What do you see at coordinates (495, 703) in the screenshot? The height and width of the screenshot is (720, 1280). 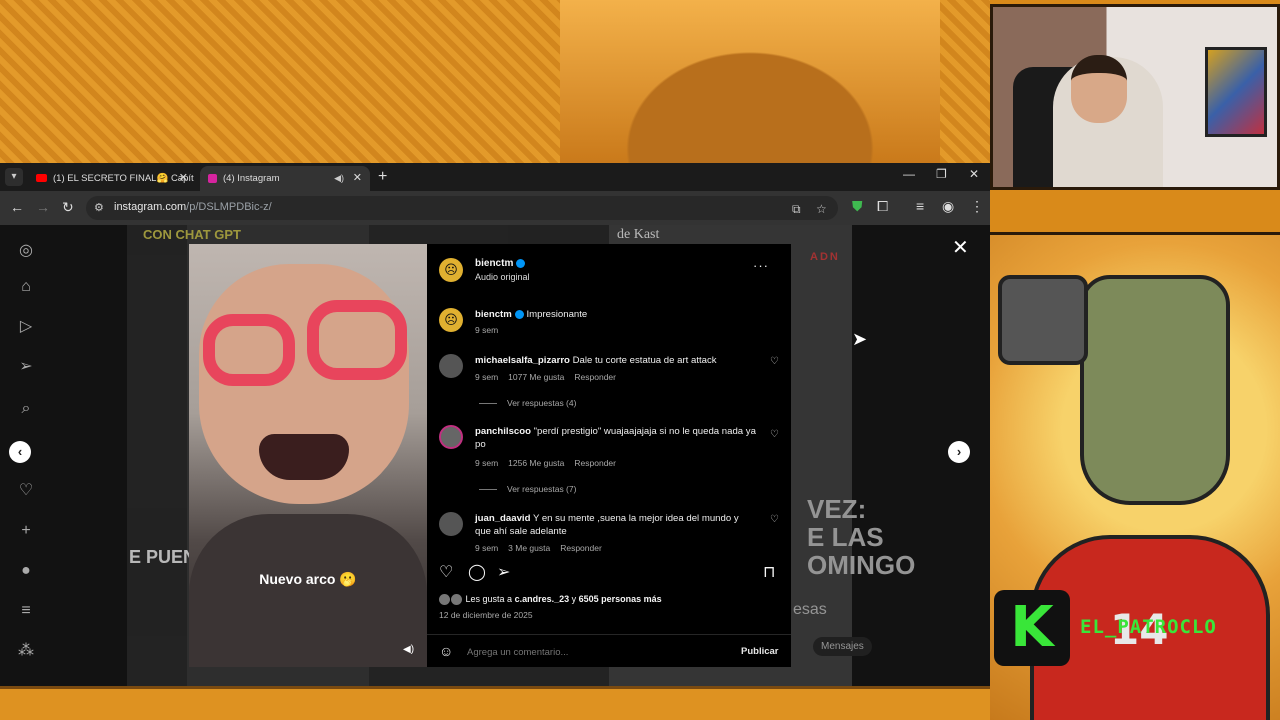 I see `stream-bottom-bar` at bounding box center [495, 703].